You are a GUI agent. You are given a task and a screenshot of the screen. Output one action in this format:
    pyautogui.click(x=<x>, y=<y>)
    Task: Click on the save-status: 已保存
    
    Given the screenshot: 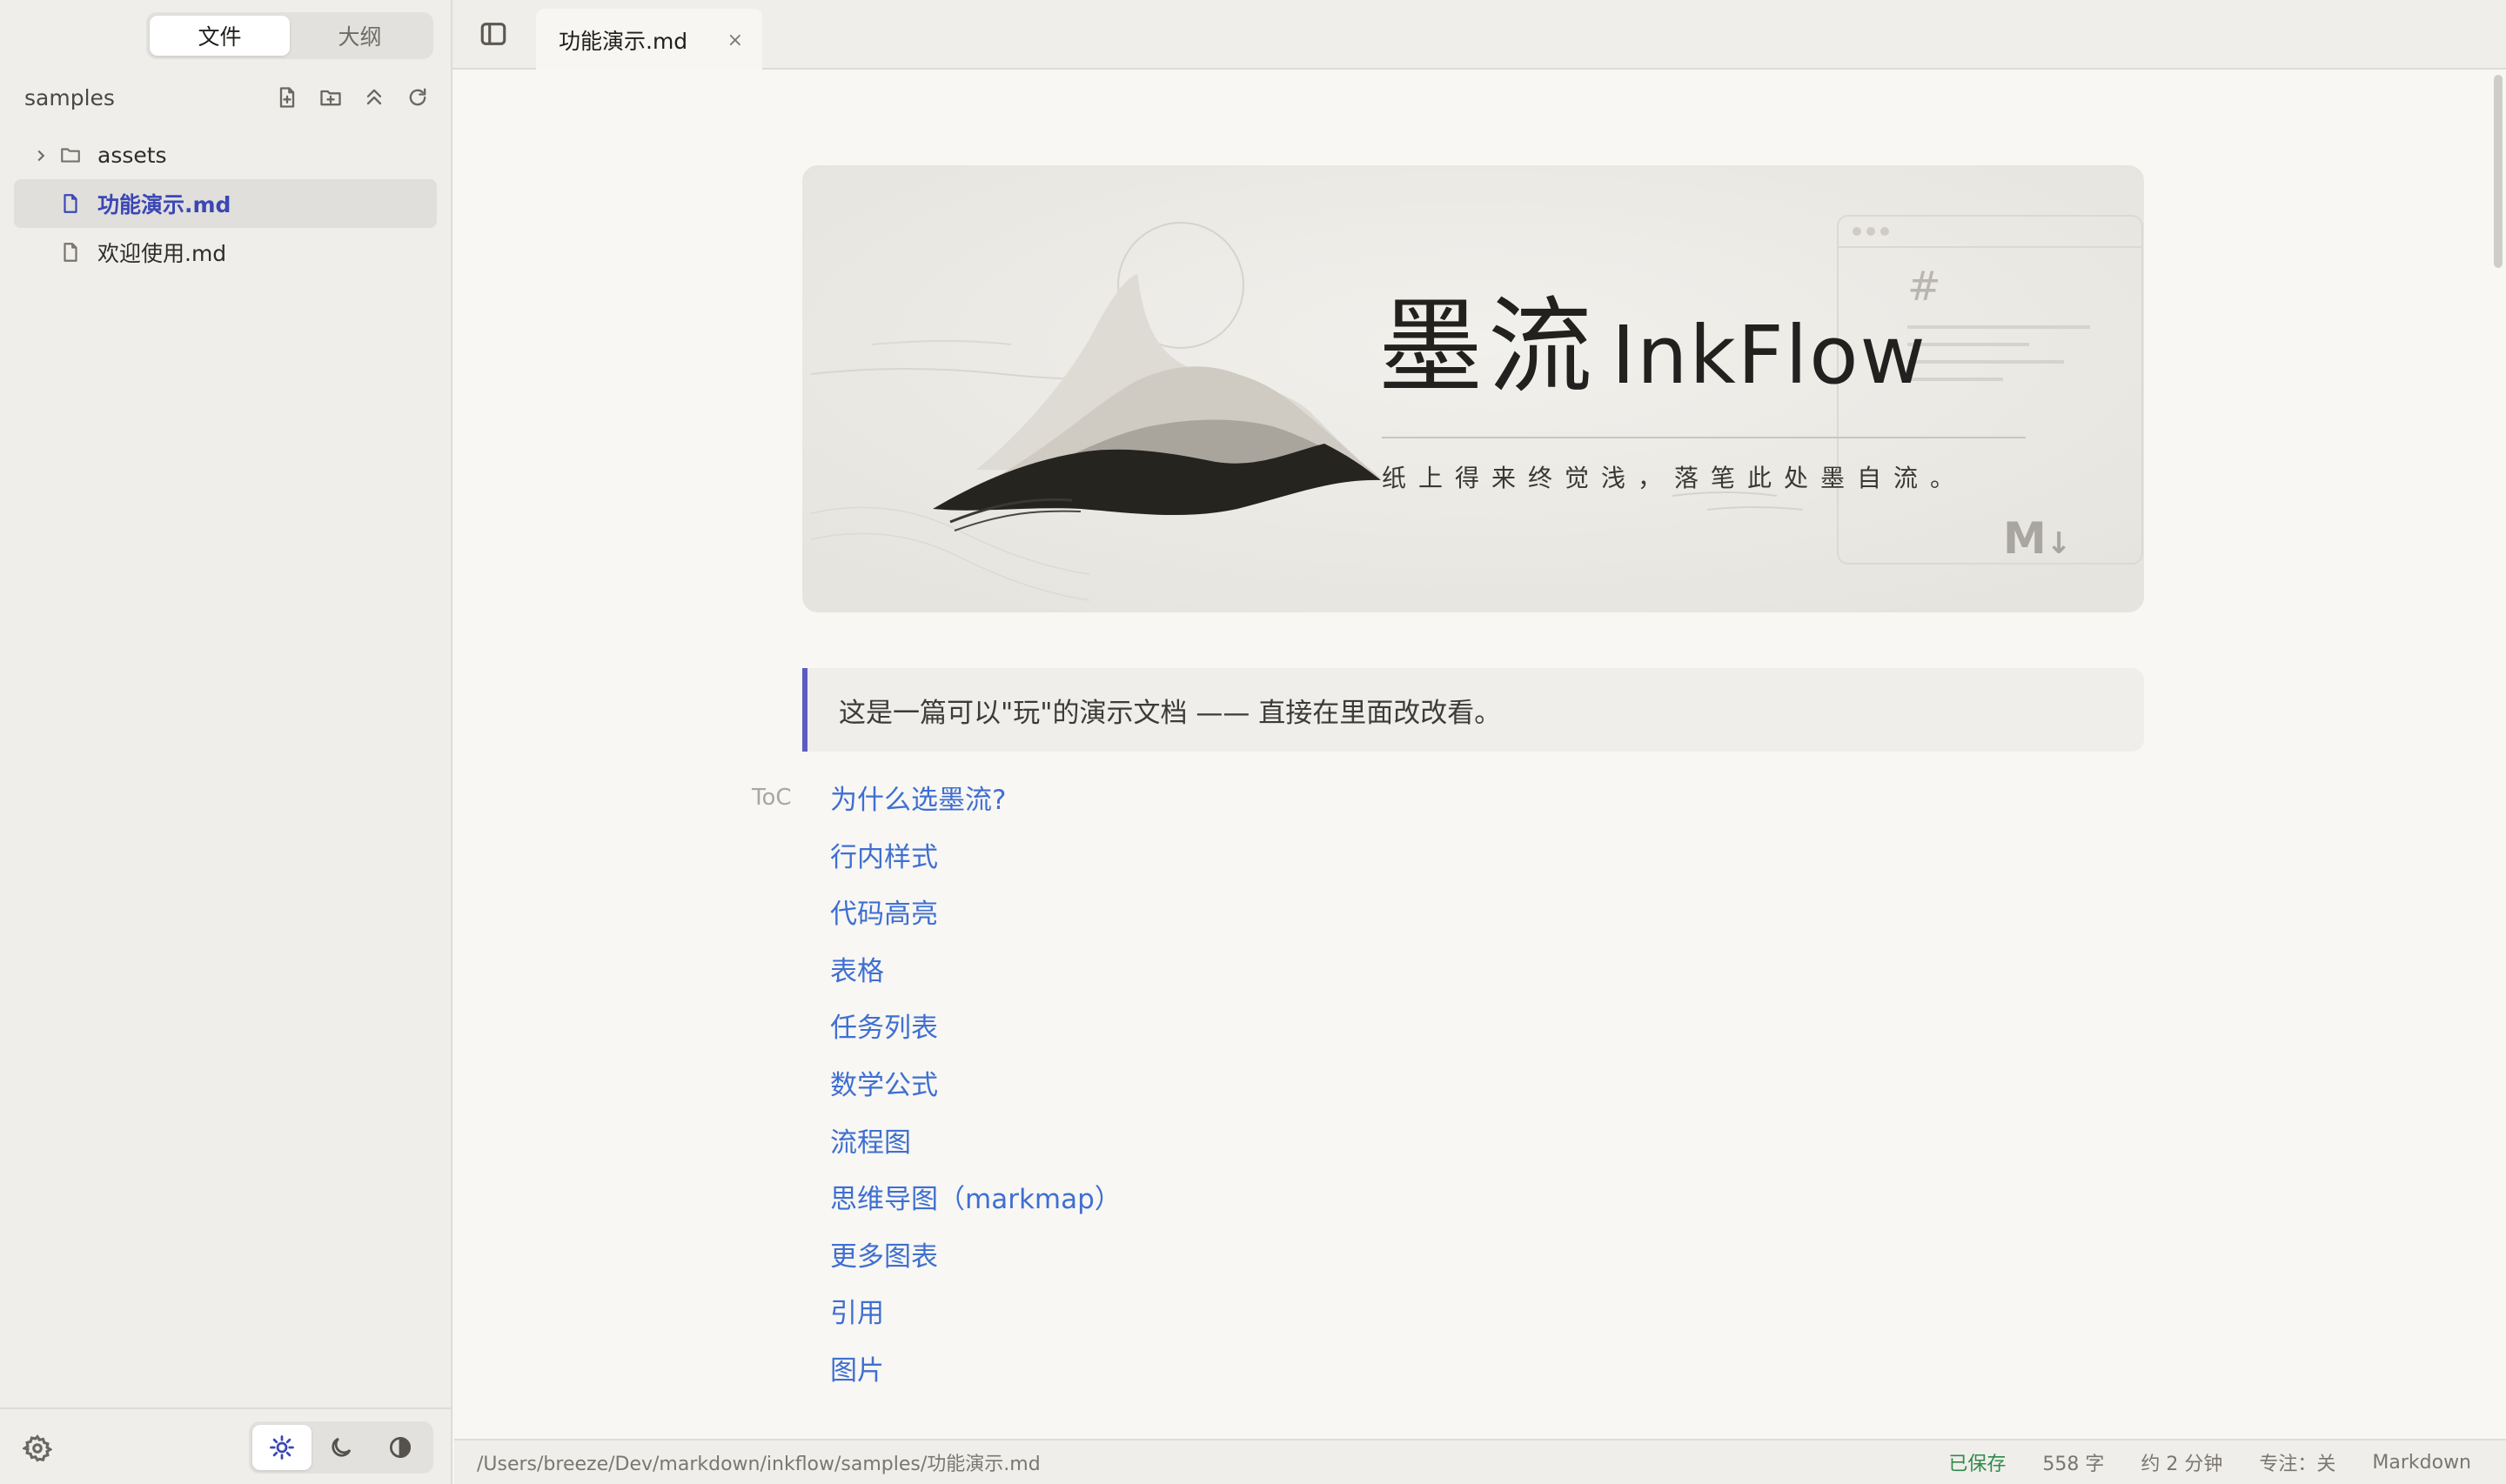 What is the action you would take?
    pyautogui.click(x=1977, y=1464)
    